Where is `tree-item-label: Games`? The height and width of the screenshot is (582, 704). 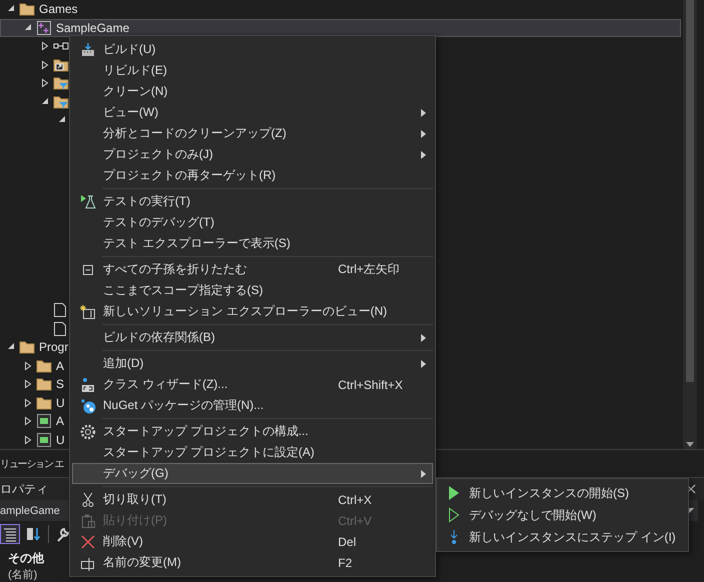
tree-item-label: Games is located at coordinates (58, 9).